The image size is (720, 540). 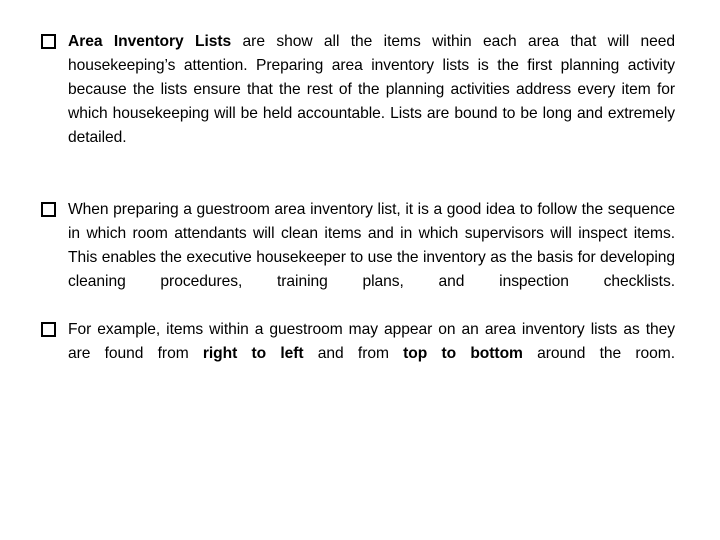 What do you see at coordinates (253, 353) in the screenshot?
I see `emphasis-text: right to left` at bounding box center [253, 353].